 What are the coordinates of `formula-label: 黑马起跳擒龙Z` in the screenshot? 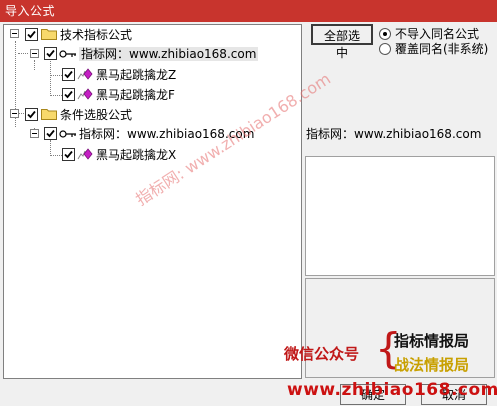 It's located at (136, 75).